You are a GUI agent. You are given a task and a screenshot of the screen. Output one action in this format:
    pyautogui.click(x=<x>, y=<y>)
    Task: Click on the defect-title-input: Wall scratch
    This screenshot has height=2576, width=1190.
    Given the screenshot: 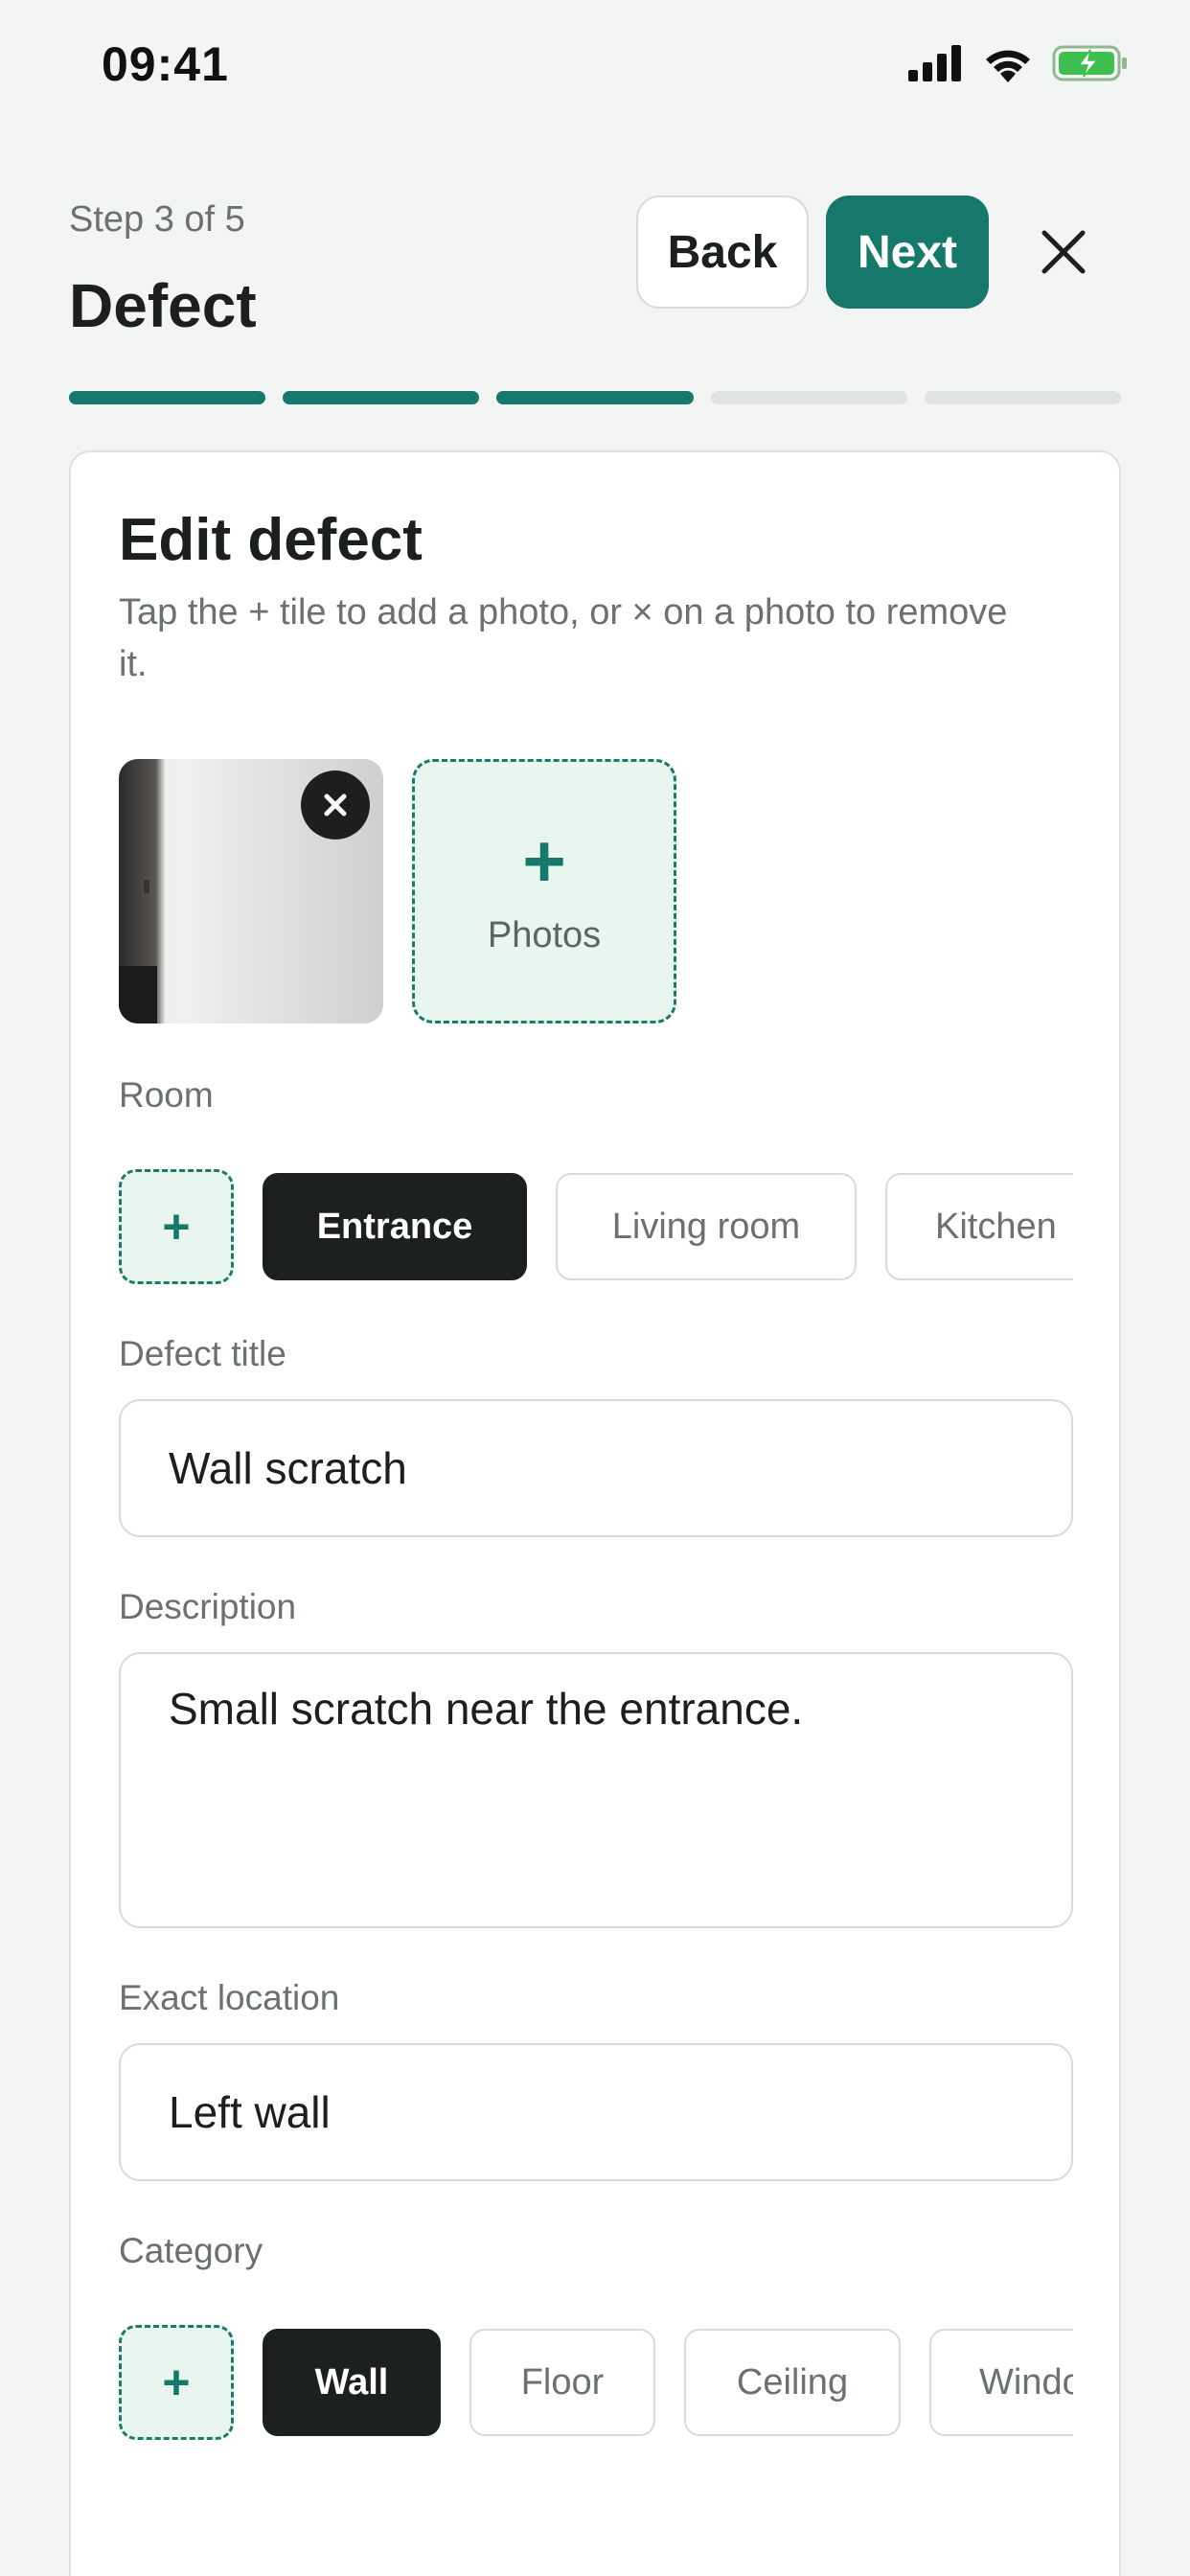 What is the action you would take?
    pyautogui.click(x=596, y=1468)
    